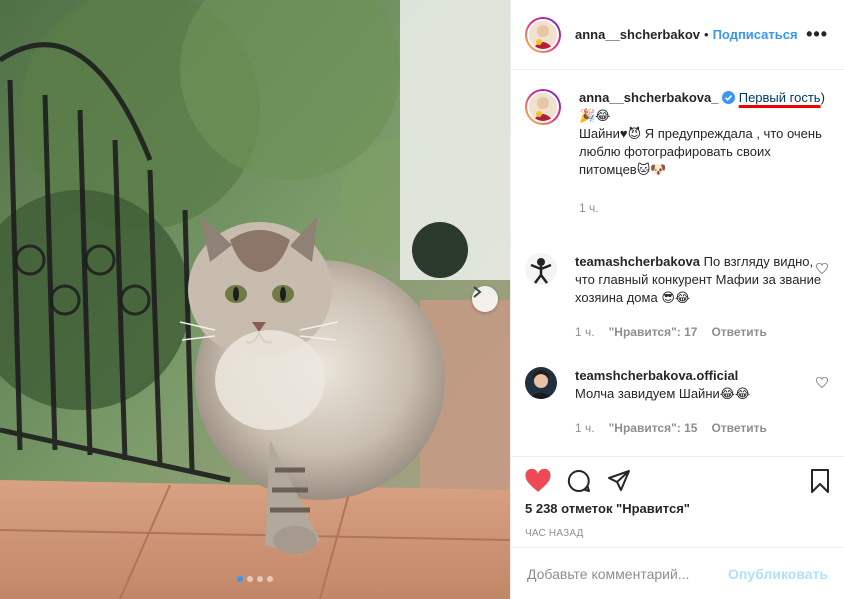 Image resolution: width=844 pixels, height=599 pixels. What do you see at coordinates (778, 574) in the screenshot?
I see `publish-button: Опубликовать` at bounding box center [778, 574].